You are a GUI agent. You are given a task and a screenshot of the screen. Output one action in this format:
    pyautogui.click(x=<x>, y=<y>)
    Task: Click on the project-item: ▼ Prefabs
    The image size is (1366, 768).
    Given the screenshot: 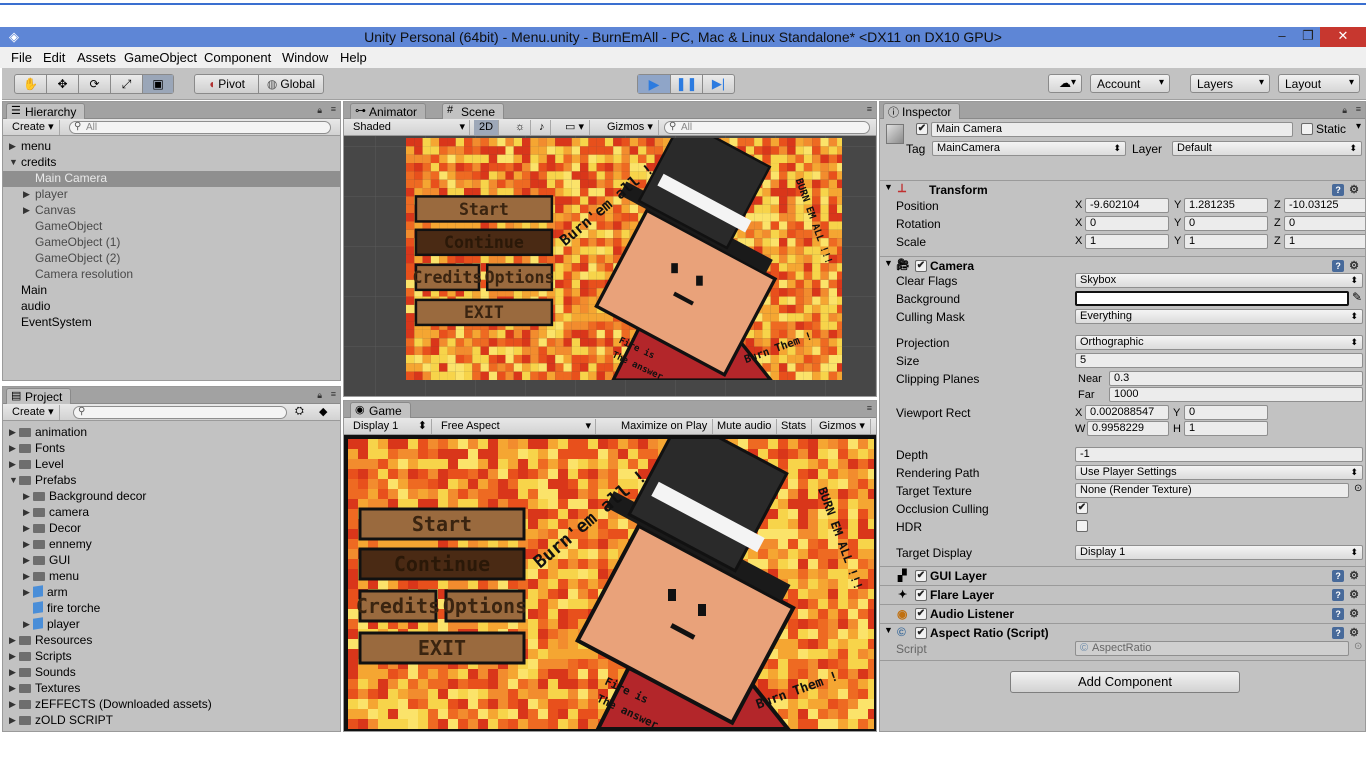 What is the action you would take?
    pyautogui.click(x=171, y=481)
    